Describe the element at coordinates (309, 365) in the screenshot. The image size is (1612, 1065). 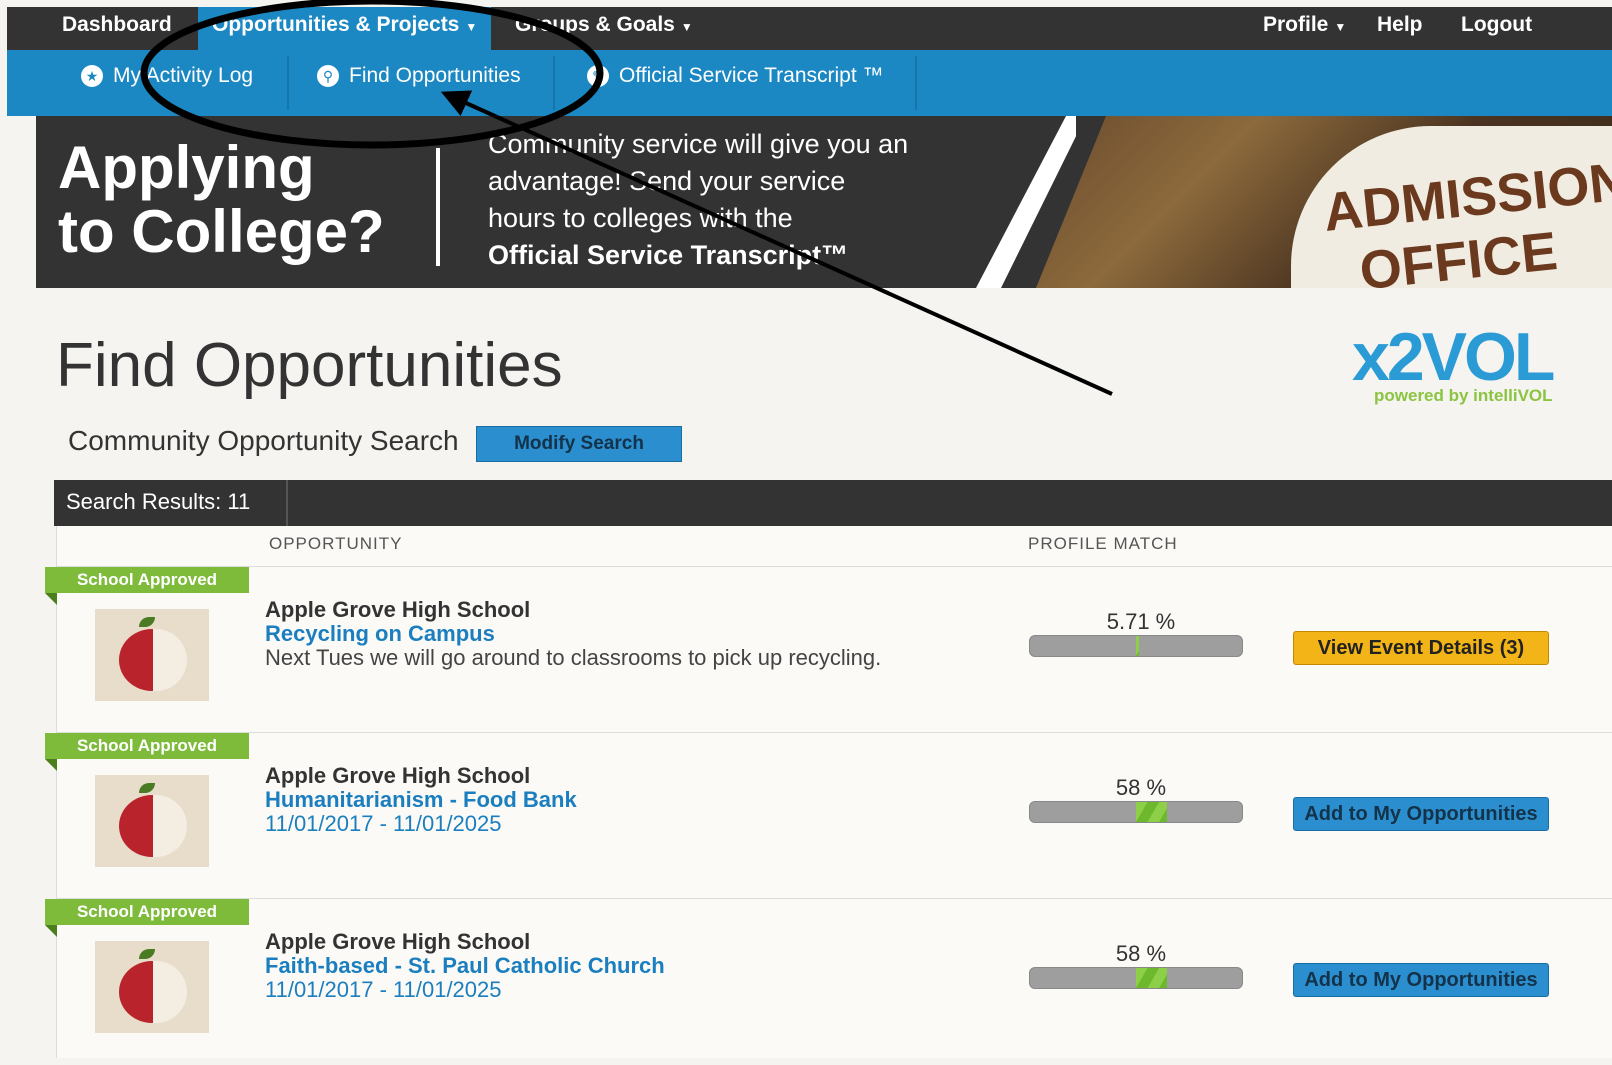
I see `page-title: Find Opportunities` at that location.